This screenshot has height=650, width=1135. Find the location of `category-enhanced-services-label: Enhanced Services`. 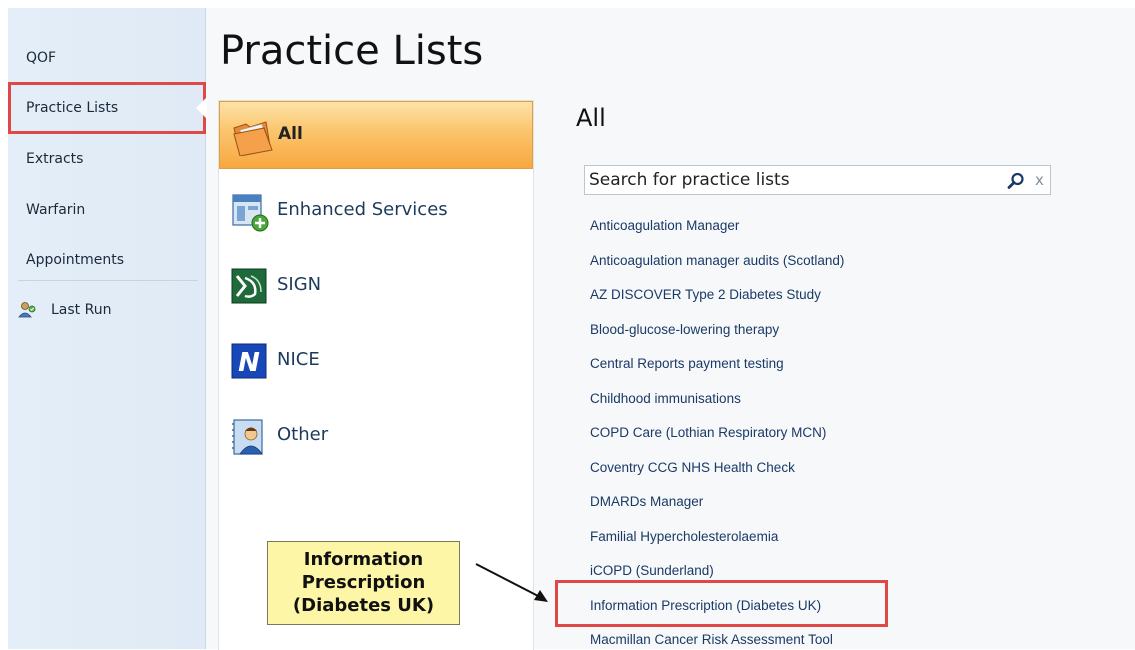

category-enhanced-services-label: Enhanced Services is located at coordinates (362, 209).